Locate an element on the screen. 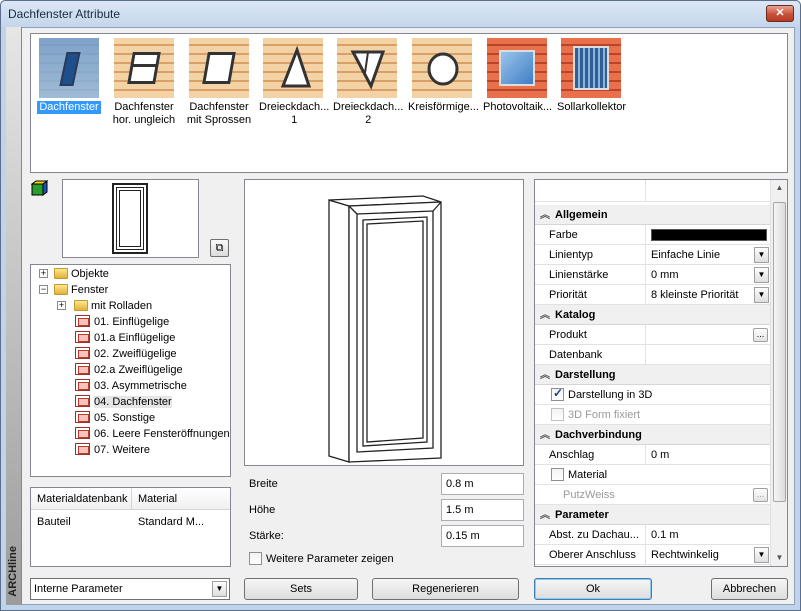 This screenshot has width=801, height=611. close-icon: ✕ is located at coordinates (780, 13).